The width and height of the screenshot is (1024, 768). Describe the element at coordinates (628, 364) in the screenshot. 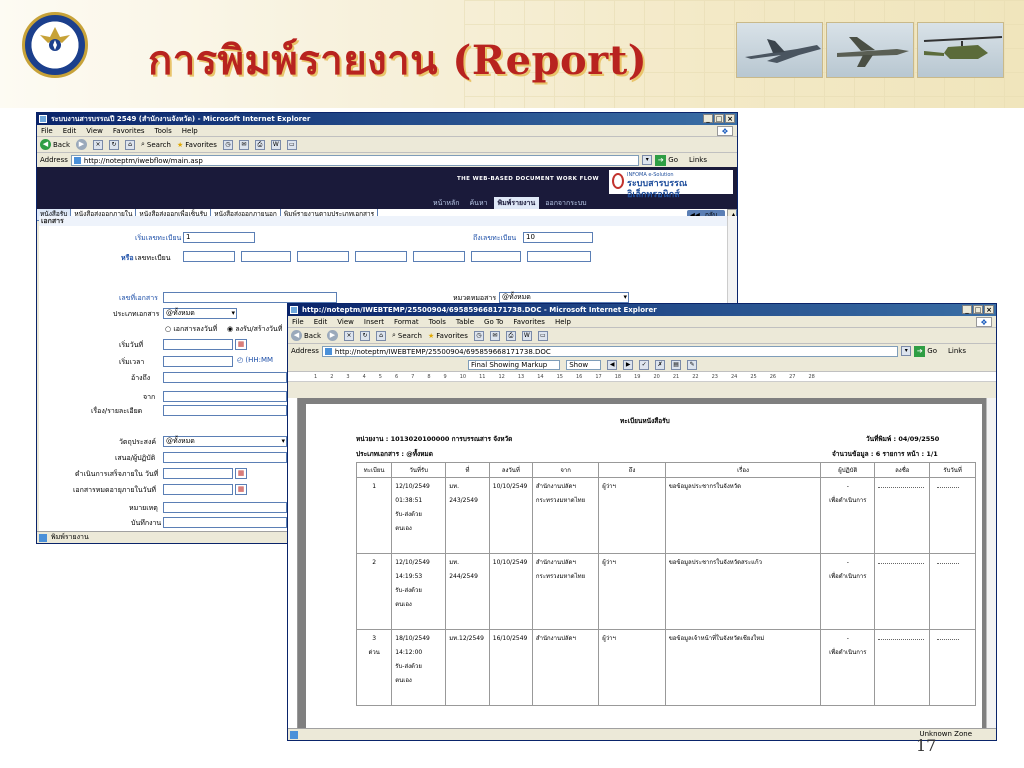

I see `next-change-icon: ▶` at that location.